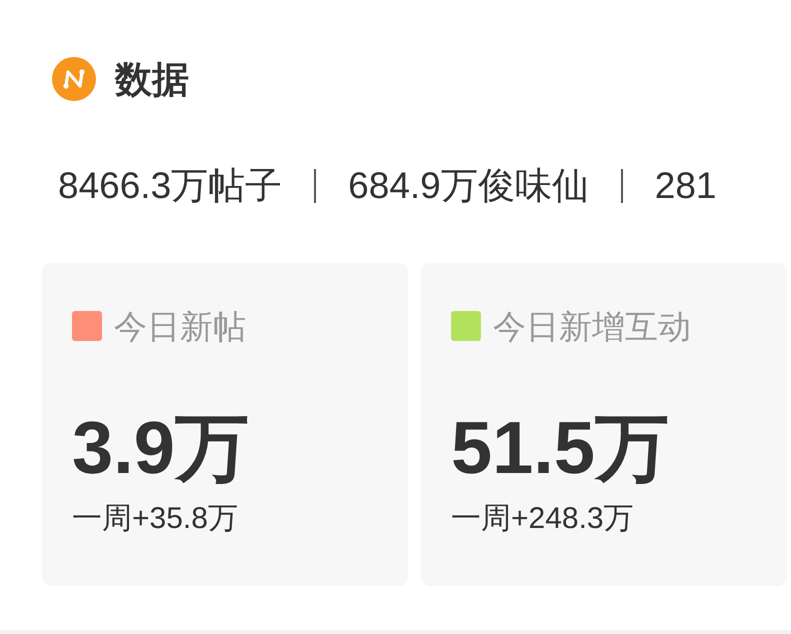 This screenshot has width=791, height=634. What do you see at coordinates (170, 185) in the screenshot?
I see `stat-text: 8466.3万帖子` at bounding box center [170, 185].